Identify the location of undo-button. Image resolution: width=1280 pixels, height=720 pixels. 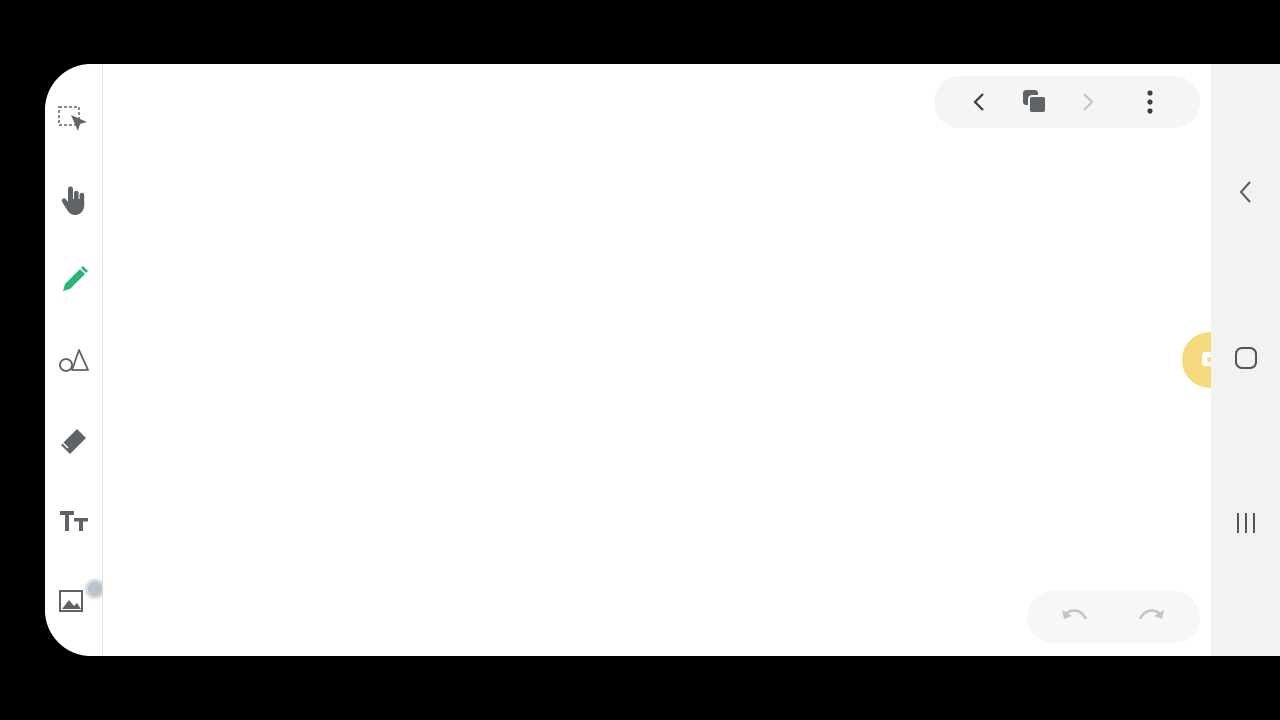
(1075, 617).